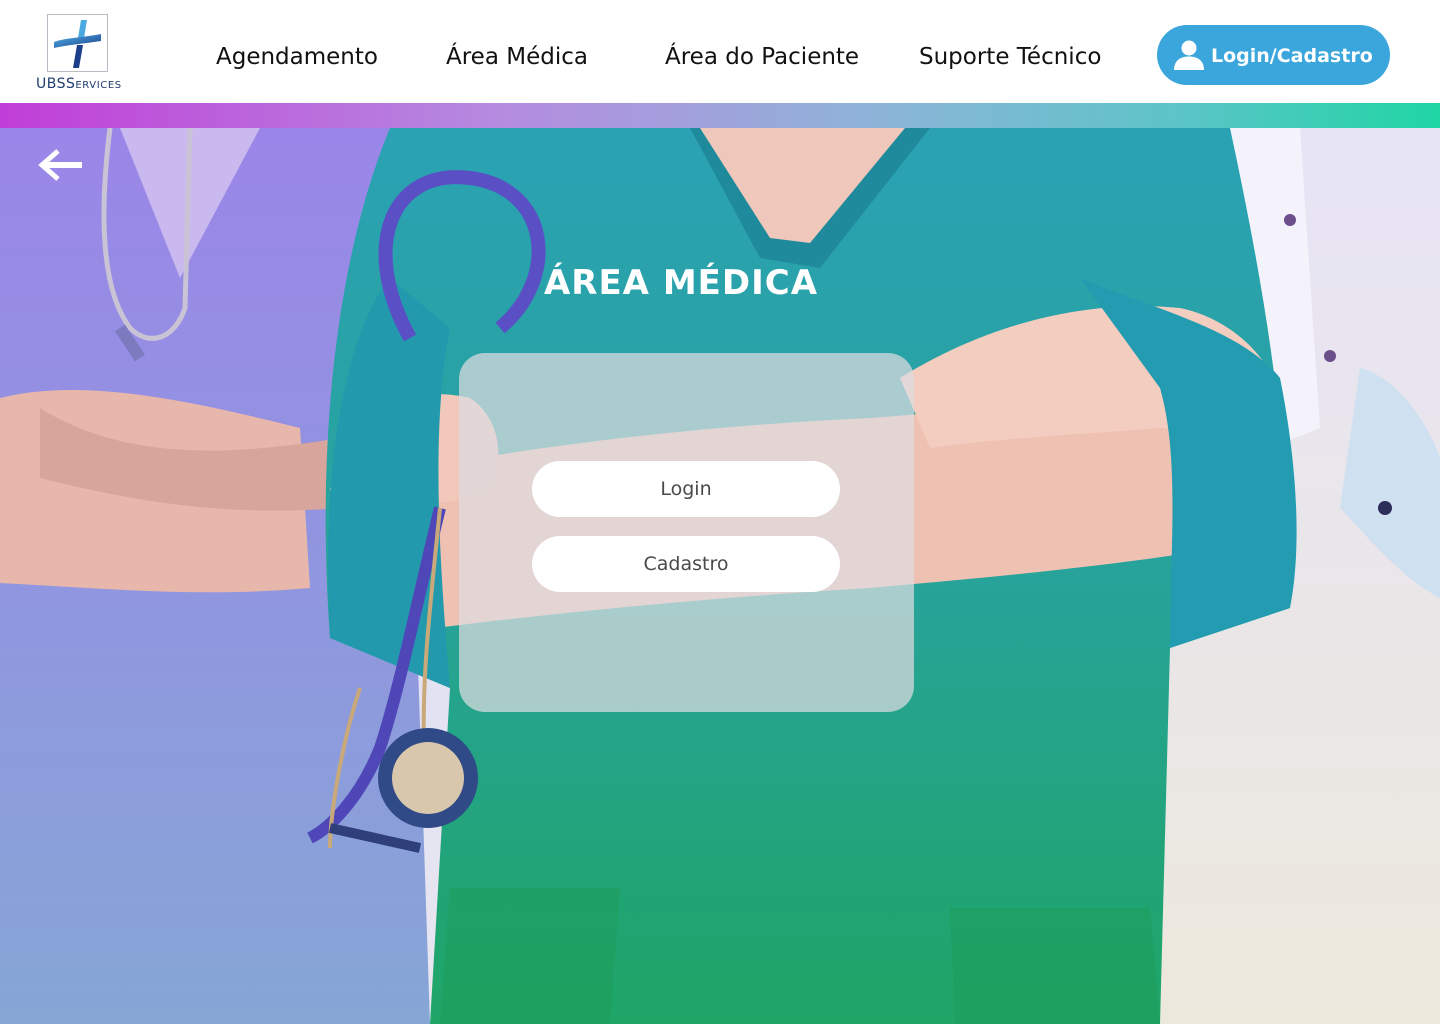 The width and height of the screenshot is (1440, 1024). I want to click on logo-brand-s: S, so click(71, 84).